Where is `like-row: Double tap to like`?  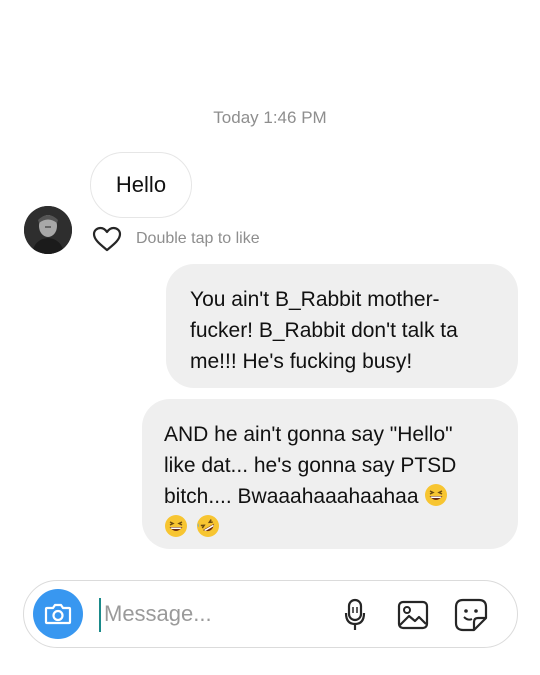 like-row: Double tap to like is located at coordinates (176, 239).